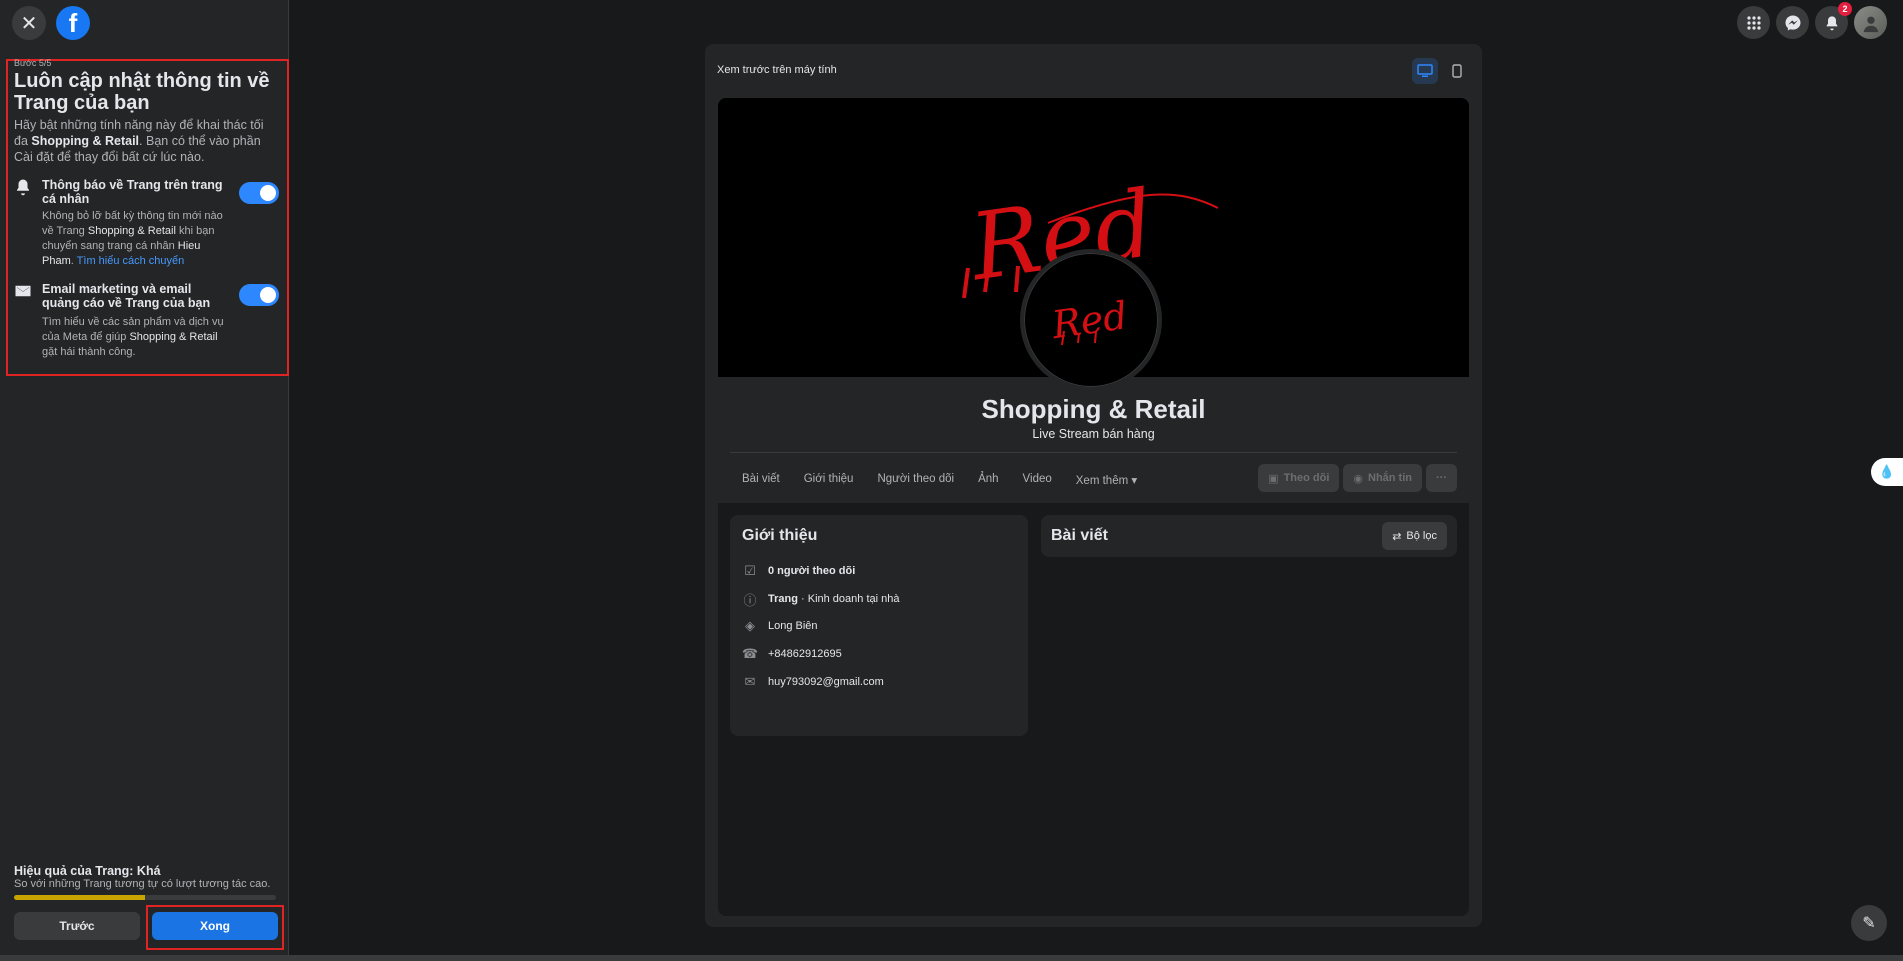 This screenshot has height=961, width=1903. Describe the element at coordinates (1425, 71) in the screenshot. I see `desktop-icon` at that location.